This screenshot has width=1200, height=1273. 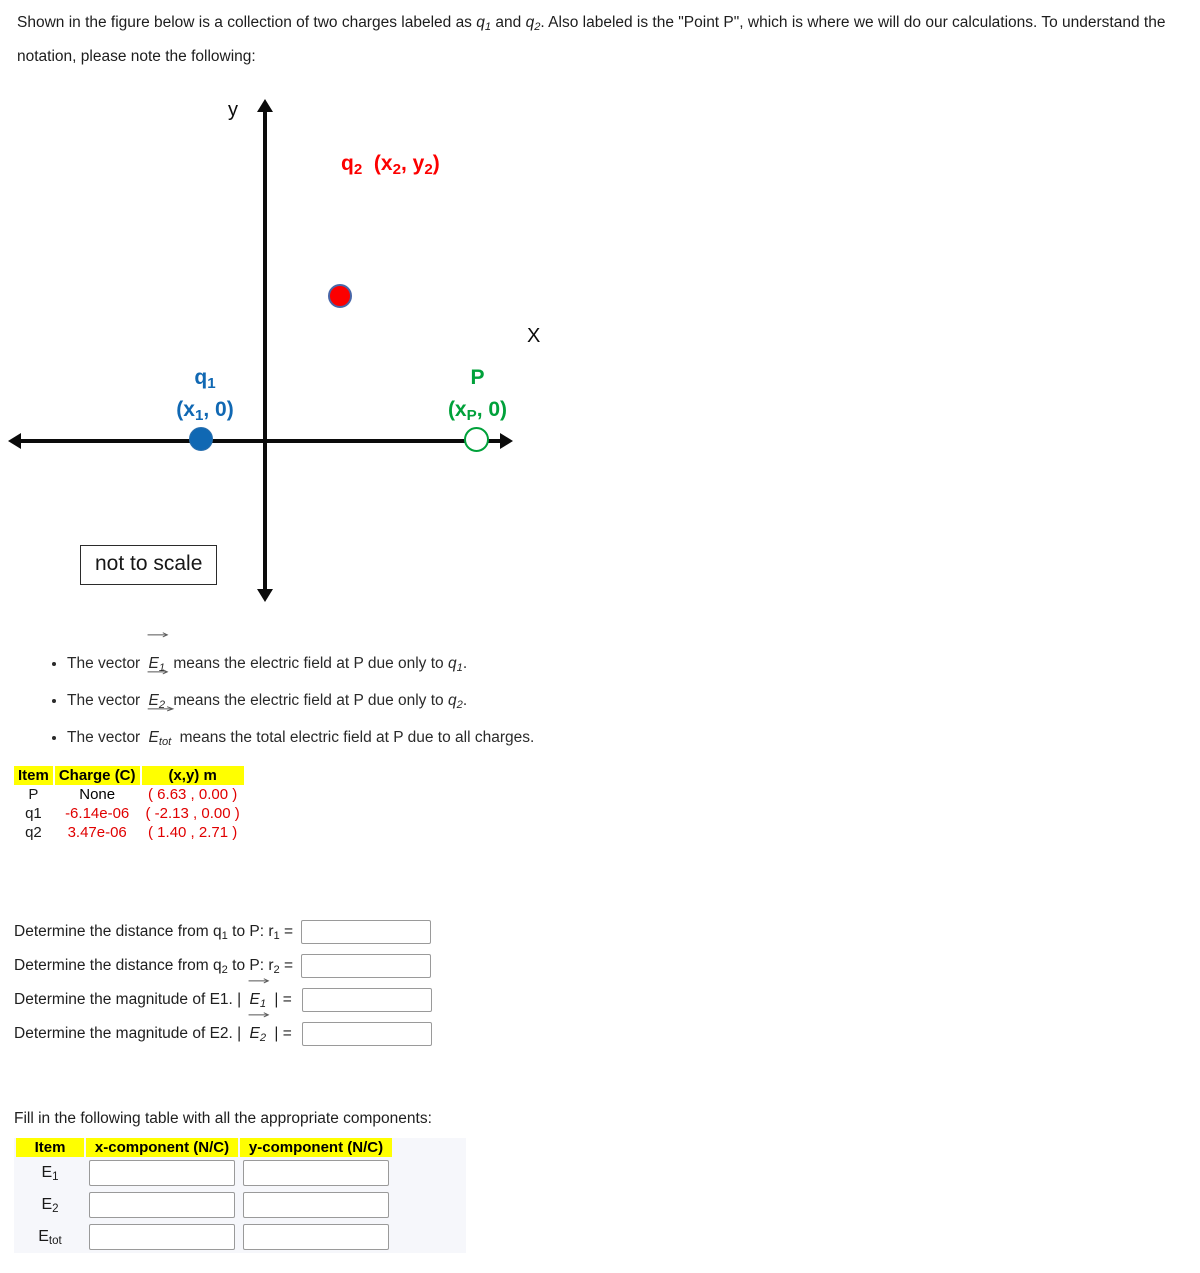 I want to click on vector-etot-symbol: Etot, so click(x=160, y=731).